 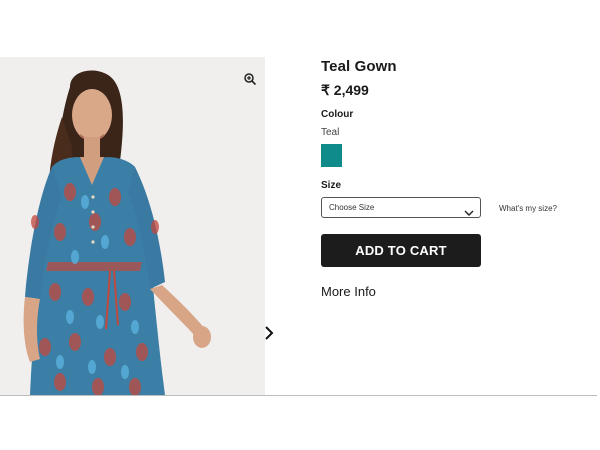 I want to click on whats-my-size-link: What's my size?, so click(x=528, y=208).